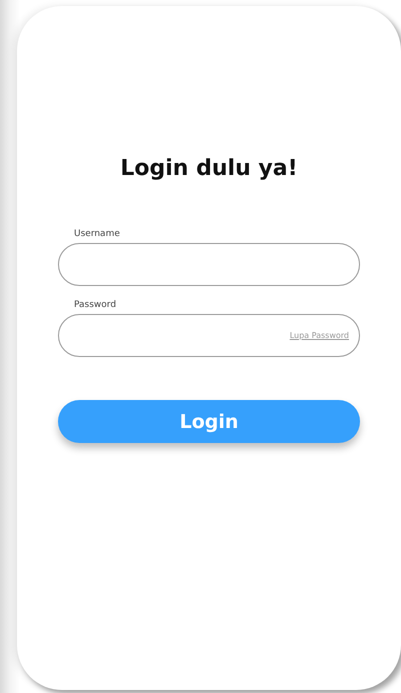  What do you see at coordinates (209, 168) in the screenshot?
I see `login-title: Login dulu ya!` at bounding box center [209, 168].